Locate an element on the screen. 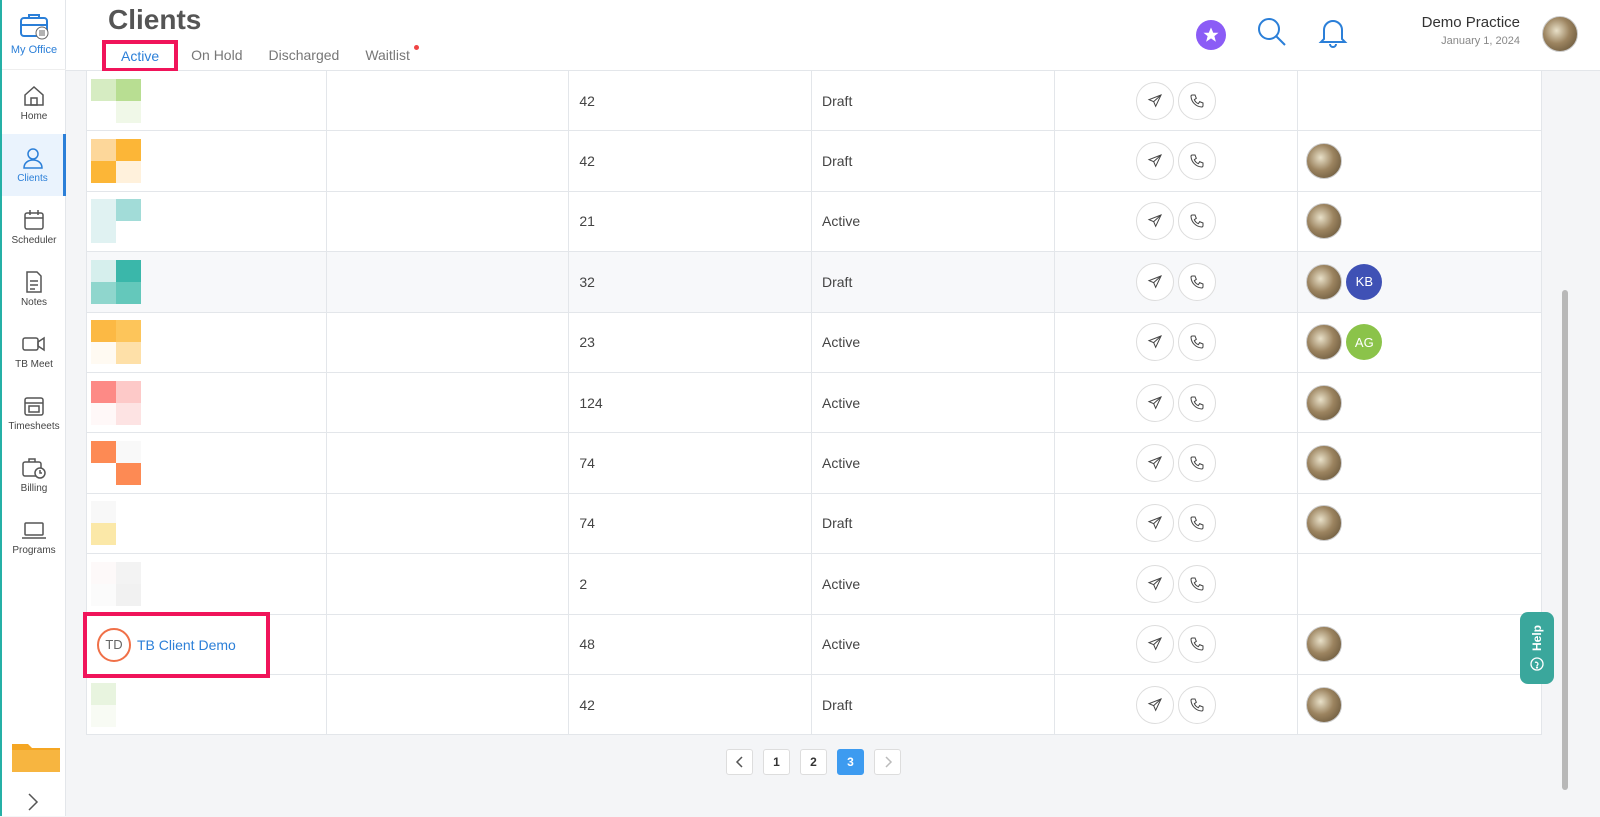 The image size is (1600, 817). staff-initials-avatar: AG is located at coordinates (1364, 342).